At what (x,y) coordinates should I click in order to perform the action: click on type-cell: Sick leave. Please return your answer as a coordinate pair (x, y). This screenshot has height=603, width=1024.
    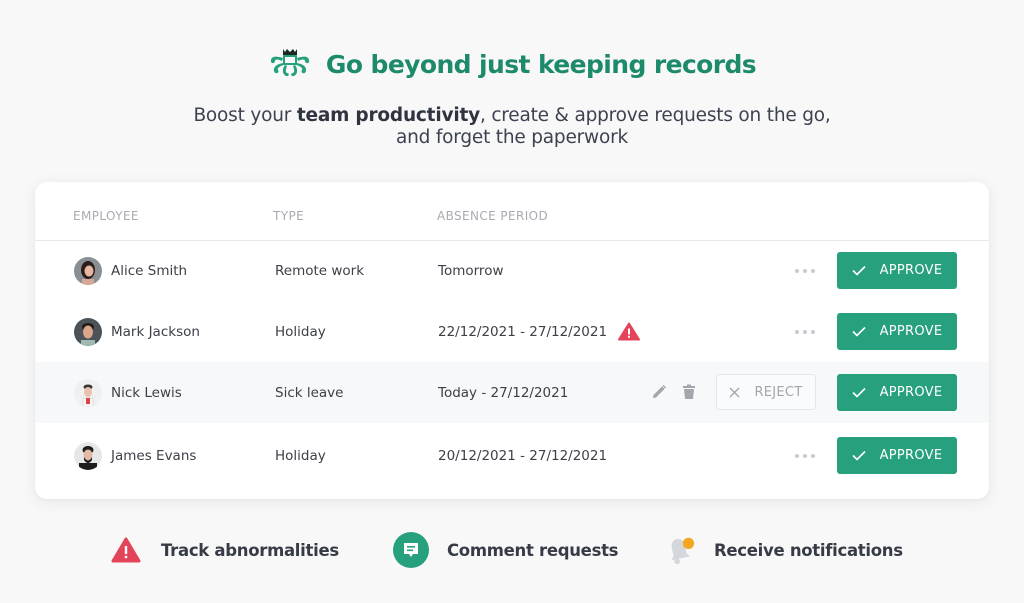
    Looking at the image, I should click on (309, 392).